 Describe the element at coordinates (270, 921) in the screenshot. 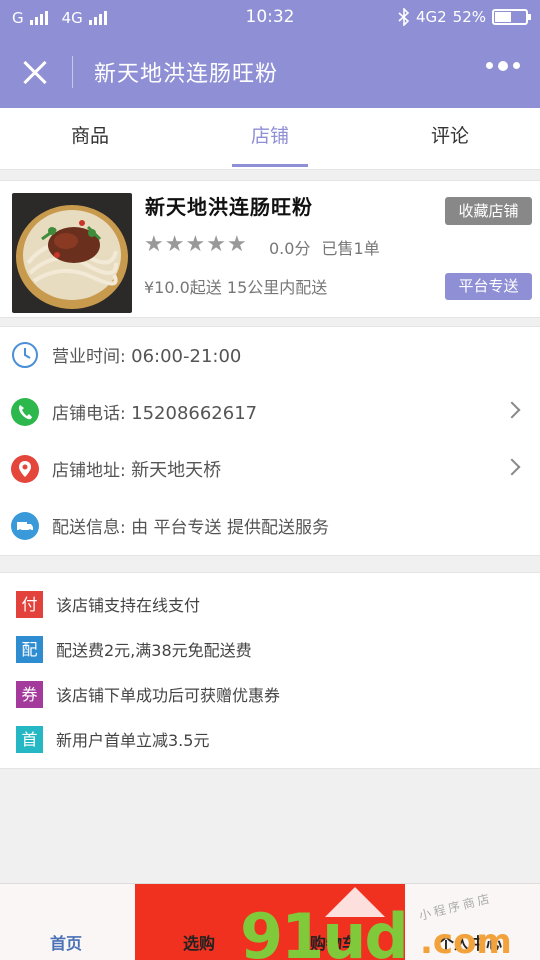

I see `bottom-nav: 首页 选购 购物车 个人中心 91ud .com` at that location.